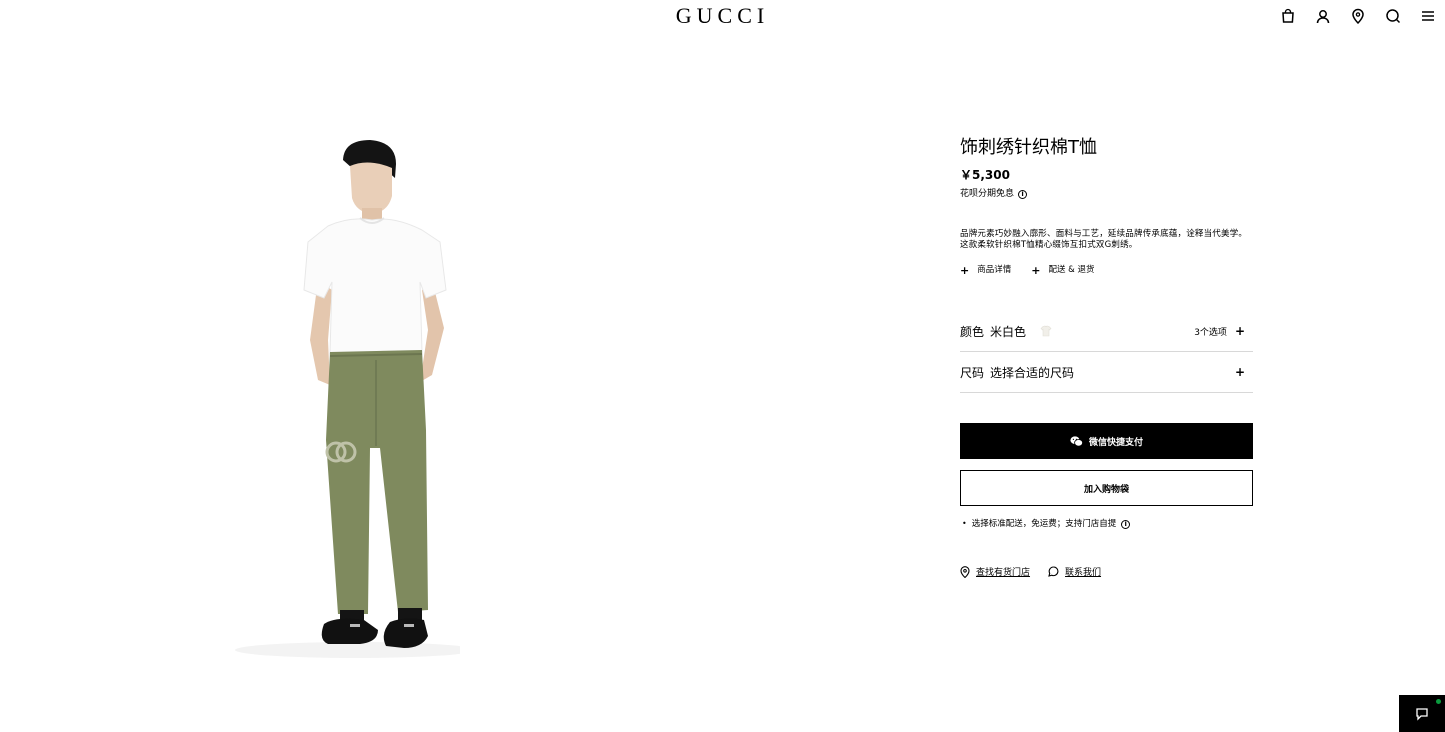  Describe the element at coordinates (1071, 270) in the screenshot. I see `shipping-returns-label: 配送 & 退货` at that location.